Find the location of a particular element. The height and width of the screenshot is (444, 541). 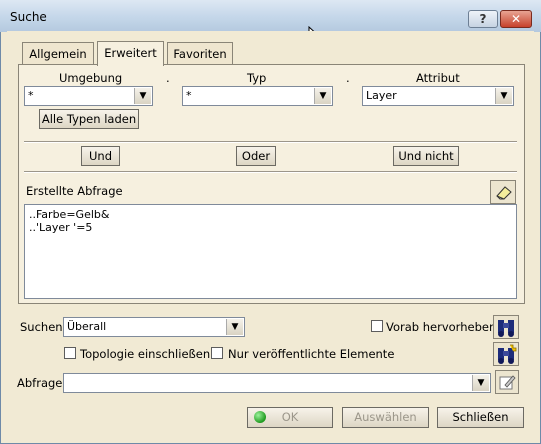

generated-query-heading: Erstellte Abfrage is located at coordinates (74, 191).